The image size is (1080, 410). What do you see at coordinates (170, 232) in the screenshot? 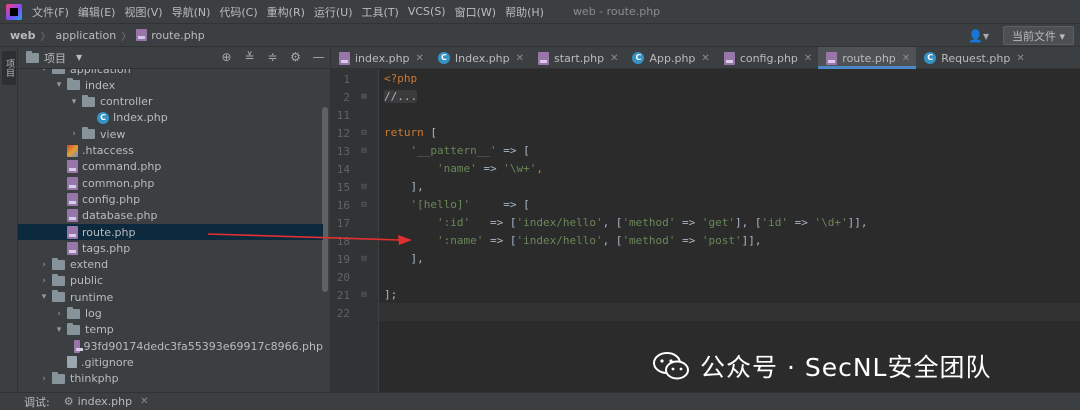
I see `tree-item: route.php` at bounding box center [170, 232].